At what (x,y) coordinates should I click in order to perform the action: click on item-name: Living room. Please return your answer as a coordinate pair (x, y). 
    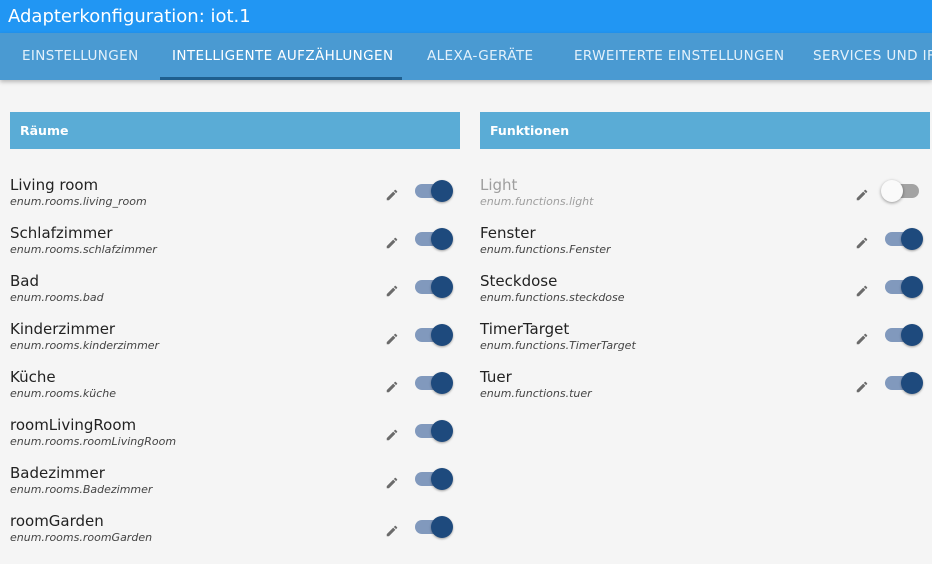
    Looking at the image, I should click on (54, 185).